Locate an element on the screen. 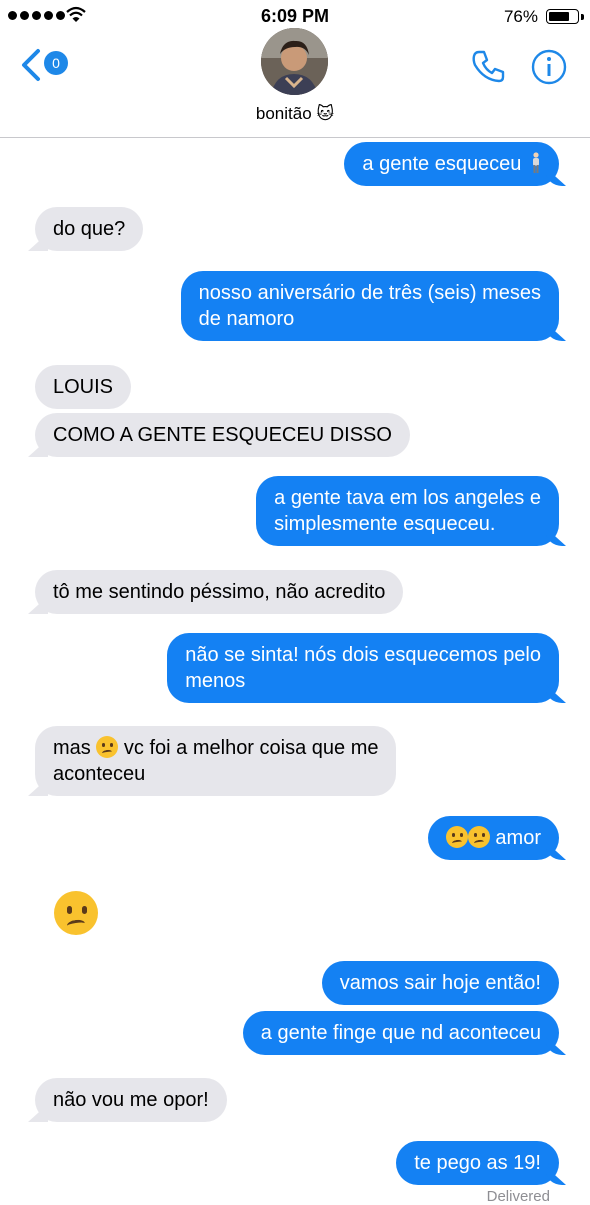  status-bar: 6:09 PM 76% is located at coordinates (295, 17).